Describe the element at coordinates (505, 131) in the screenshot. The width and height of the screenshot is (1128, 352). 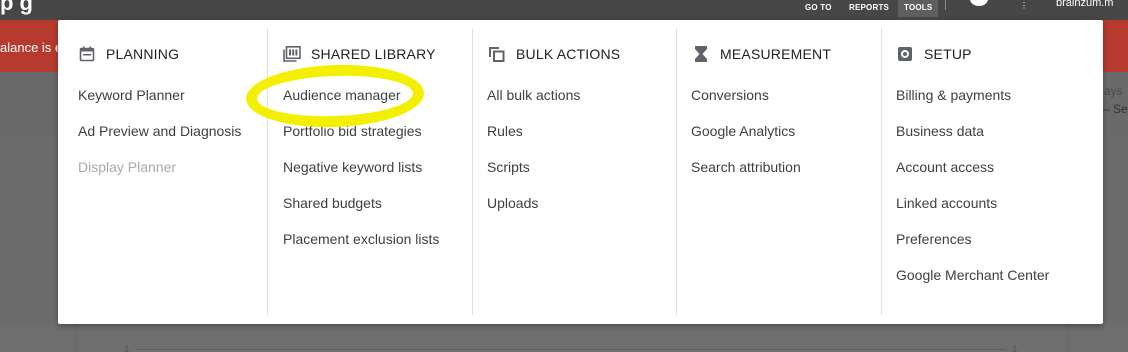
I see `menu-item-rules: Rules` at that location.